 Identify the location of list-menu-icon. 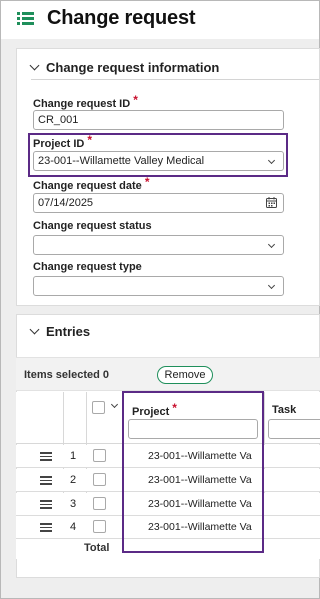
(26, 19).